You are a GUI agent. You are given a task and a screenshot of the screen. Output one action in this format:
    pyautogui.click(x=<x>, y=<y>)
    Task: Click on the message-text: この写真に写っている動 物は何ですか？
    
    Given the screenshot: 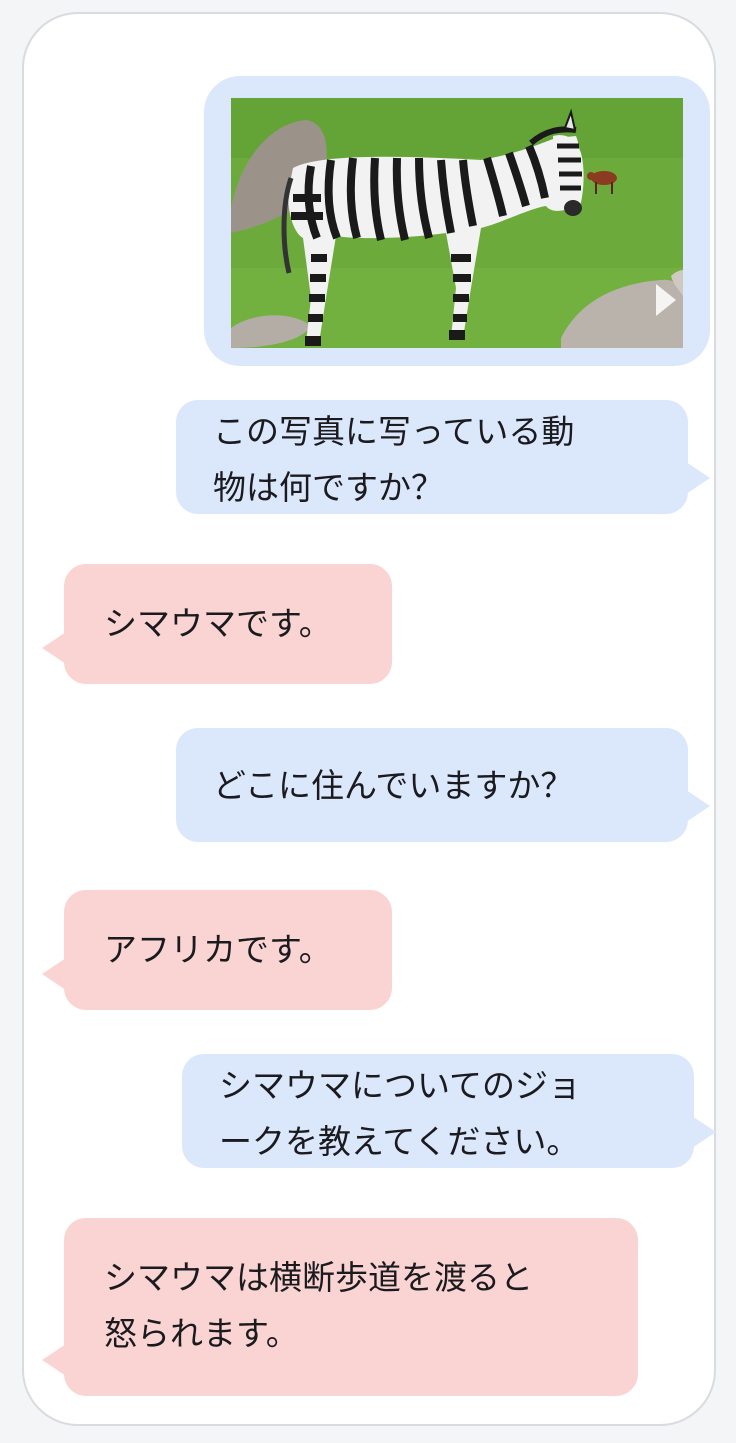 What is the action you would take?
    pyautogui.click(x=394, y=459)
    